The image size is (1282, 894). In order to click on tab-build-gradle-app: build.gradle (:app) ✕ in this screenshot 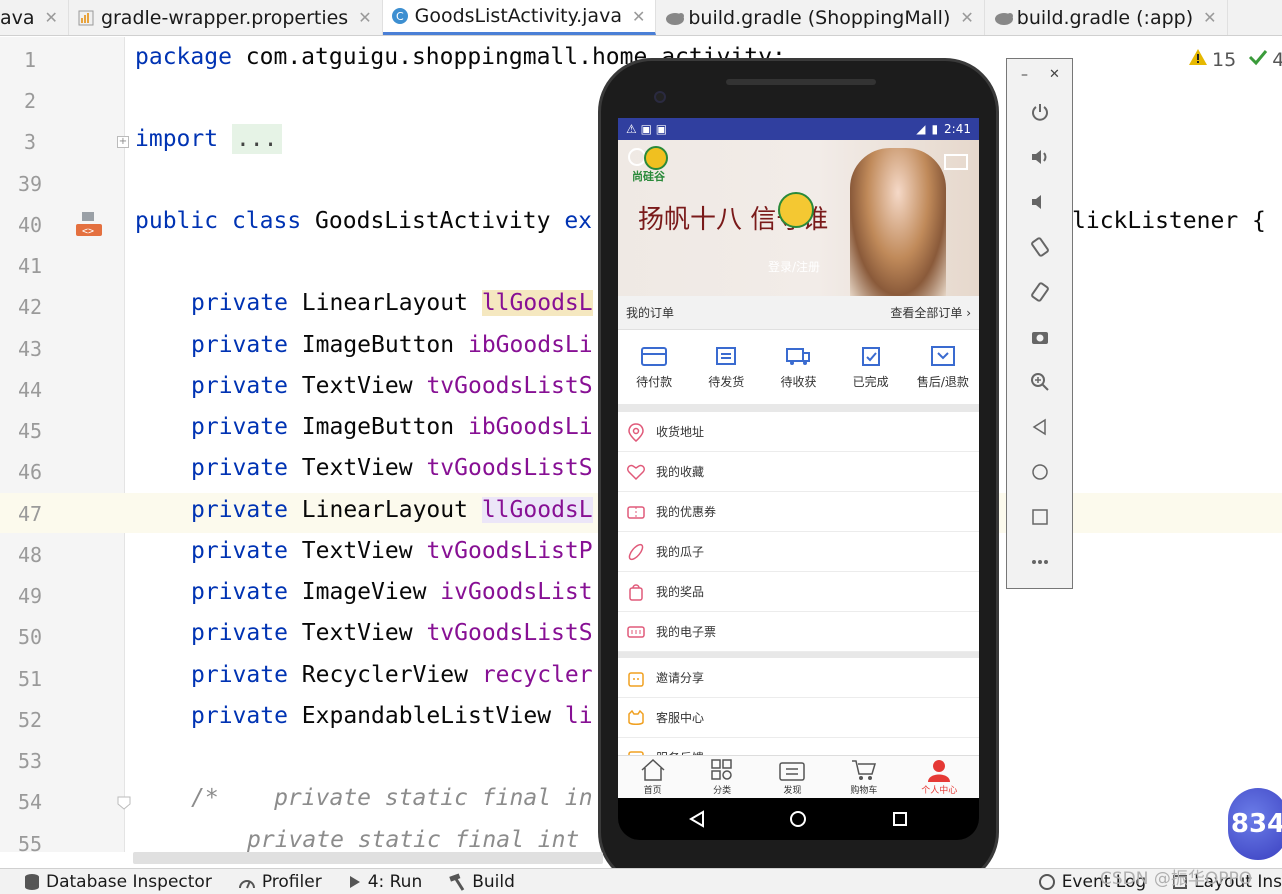, I will do `click(1106, 17)`.